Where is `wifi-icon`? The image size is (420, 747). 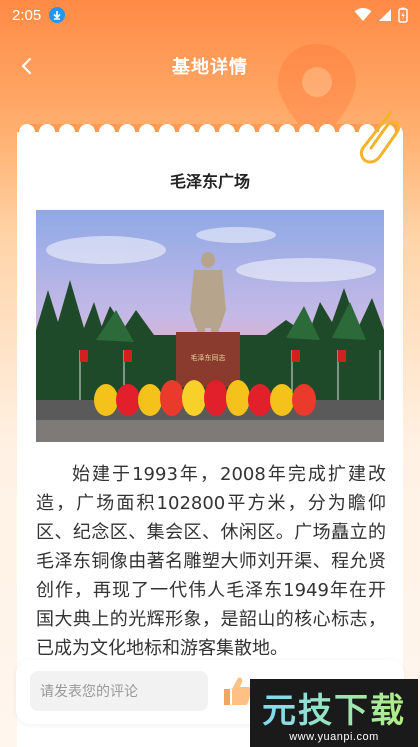 wifi-icon is located at coordinates (363, 14).